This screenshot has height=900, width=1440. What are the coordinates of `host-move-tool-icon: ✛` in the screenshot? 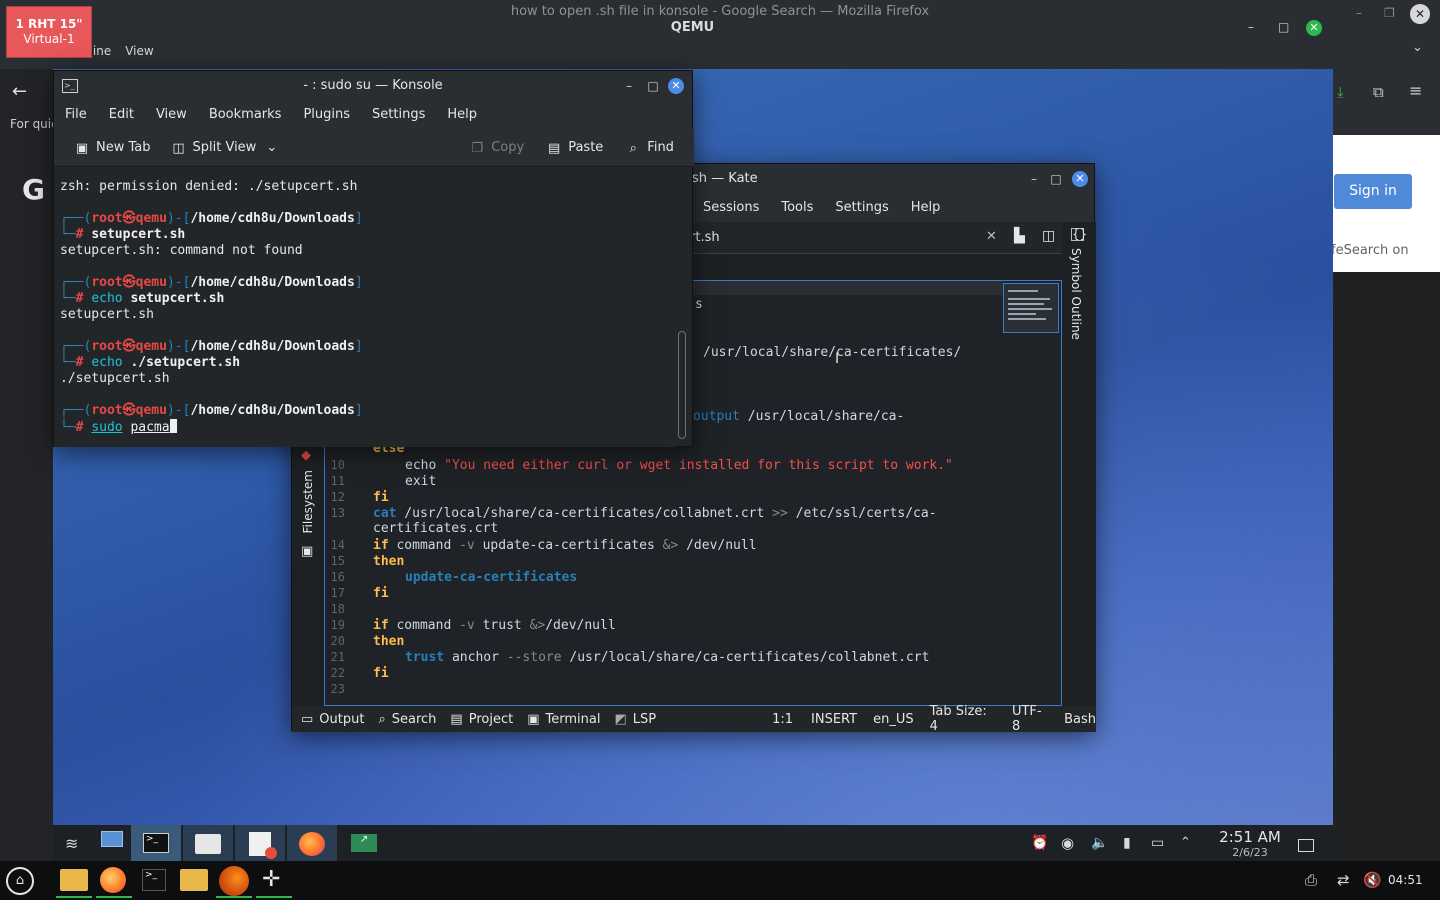 It's located at (274, 880).